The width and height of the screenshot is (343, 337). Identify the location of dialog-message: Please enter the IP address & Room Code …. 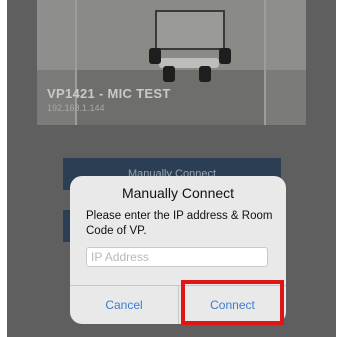
(179, 223).